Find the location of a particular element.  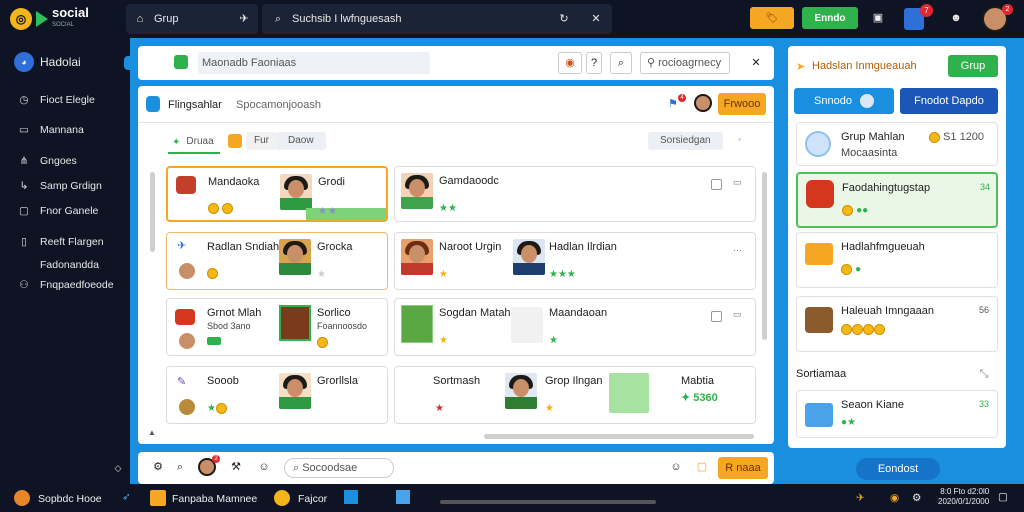

bird-icon: ➶ is located at coordinates (126, 497).